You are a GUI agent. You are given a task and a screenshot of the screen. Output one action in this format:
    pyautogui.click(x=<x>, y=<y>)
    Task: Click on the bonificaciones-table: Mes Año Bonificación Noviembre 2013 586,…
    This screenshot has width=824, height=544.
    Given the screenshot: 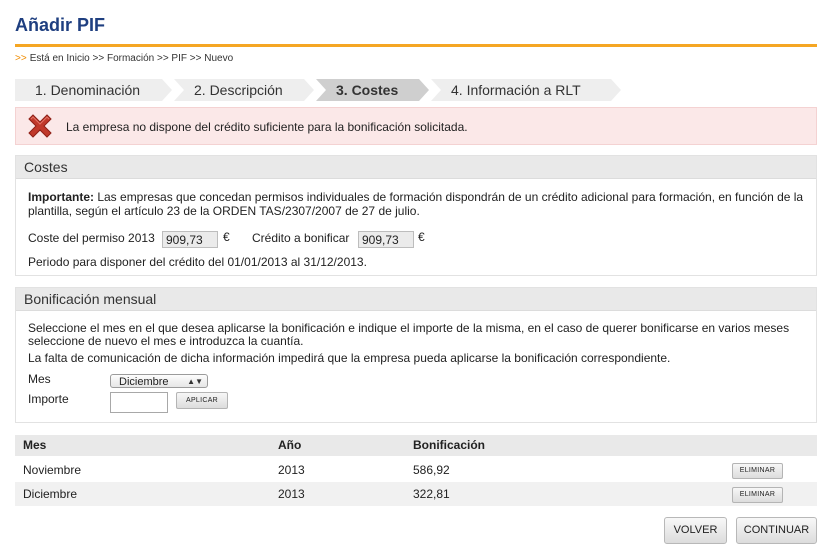 What is the action you would take?
    pyautogui.click(x=416, y=470)
    